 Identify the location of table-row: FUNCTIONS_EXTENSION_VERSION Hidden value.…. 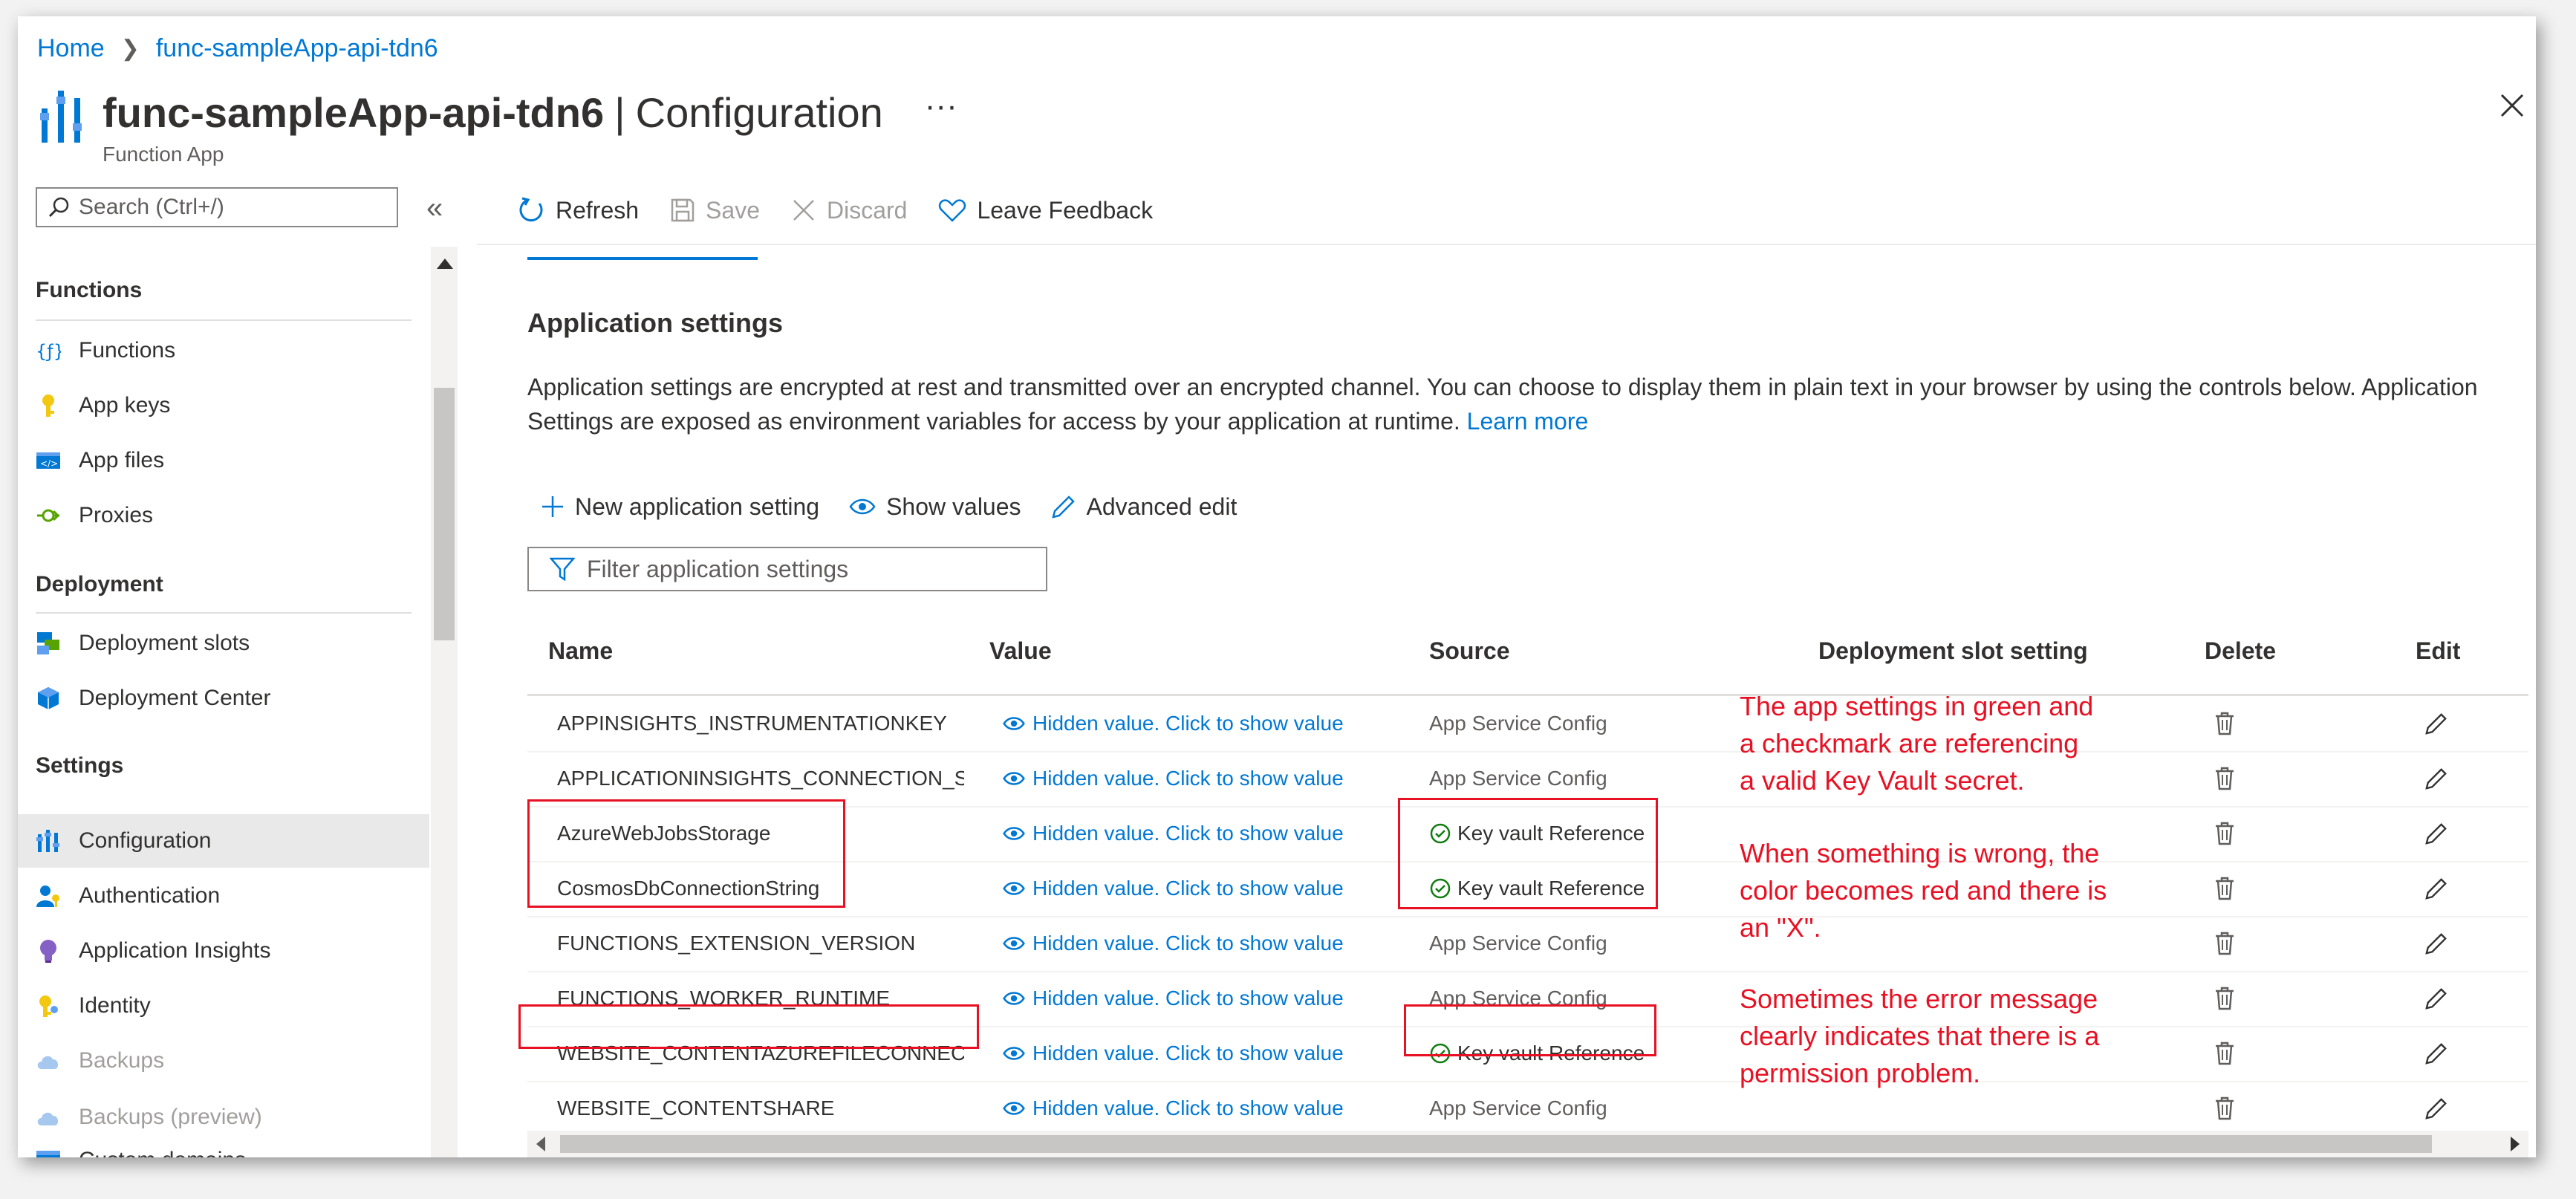
(1528, 944).